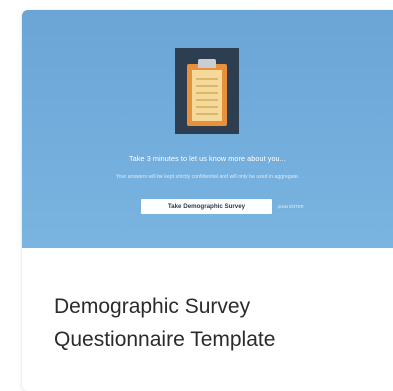  I want to click on thumbnail-survey-button: Take Demographic Survey, so click(206, 206).